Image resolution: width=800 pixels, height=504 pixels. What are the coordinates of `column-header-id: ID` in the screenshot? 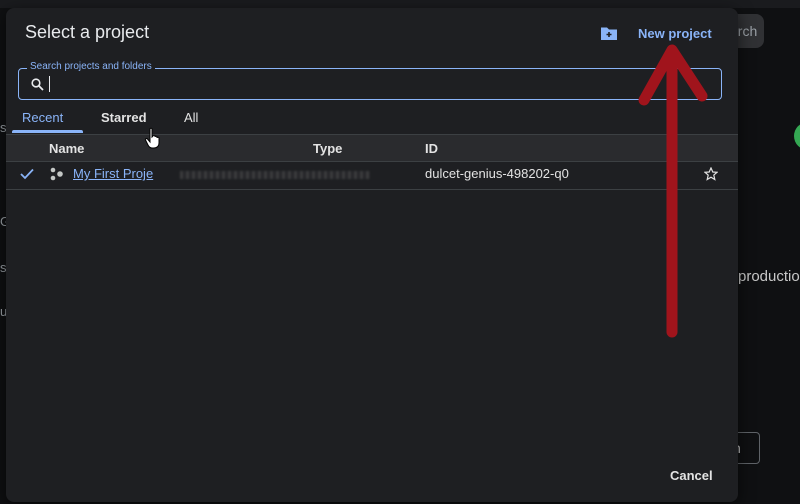 It's located at (431, 148).